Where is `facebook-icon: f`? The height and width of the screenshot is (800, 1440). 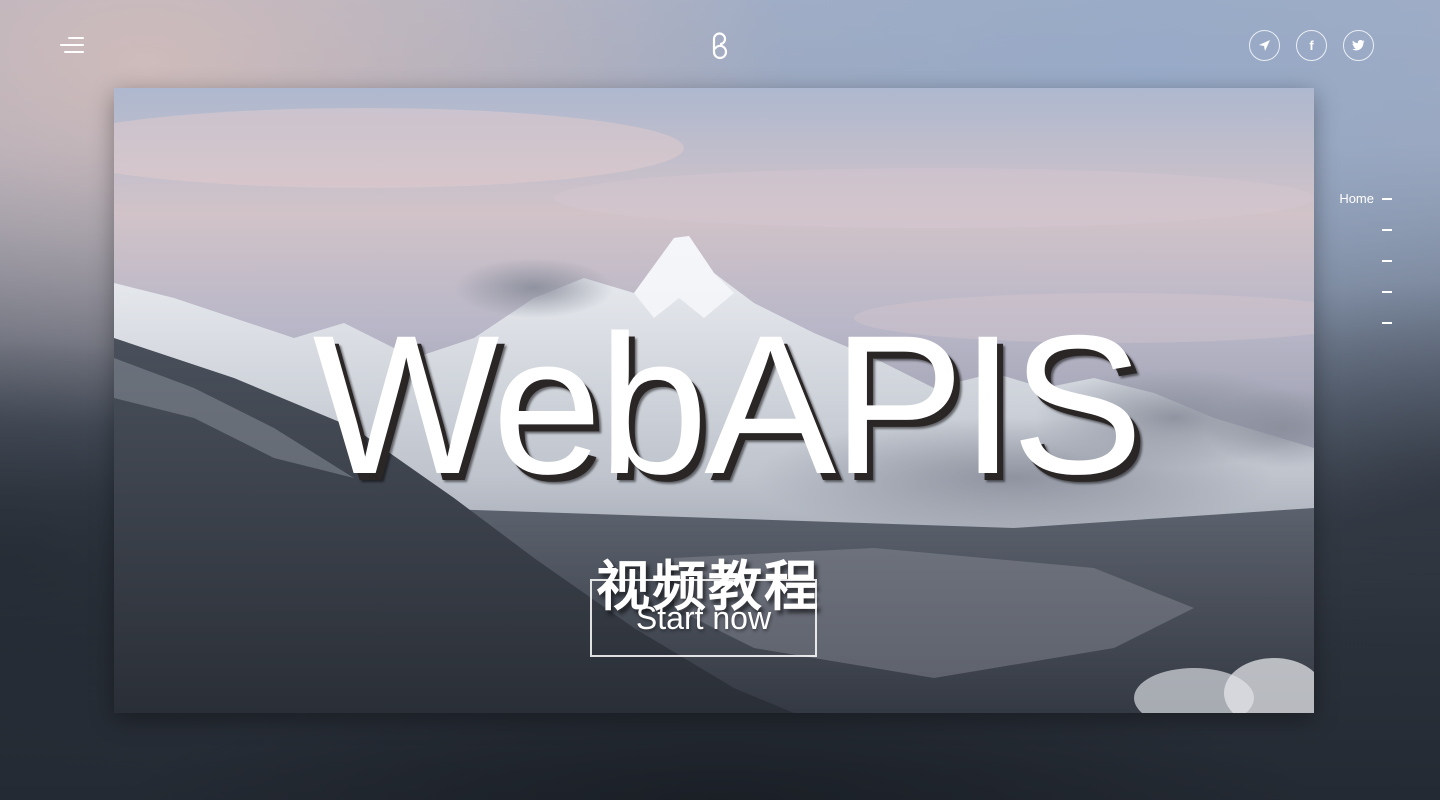 facebook-icon: f is located at coordinates (1311, 45).